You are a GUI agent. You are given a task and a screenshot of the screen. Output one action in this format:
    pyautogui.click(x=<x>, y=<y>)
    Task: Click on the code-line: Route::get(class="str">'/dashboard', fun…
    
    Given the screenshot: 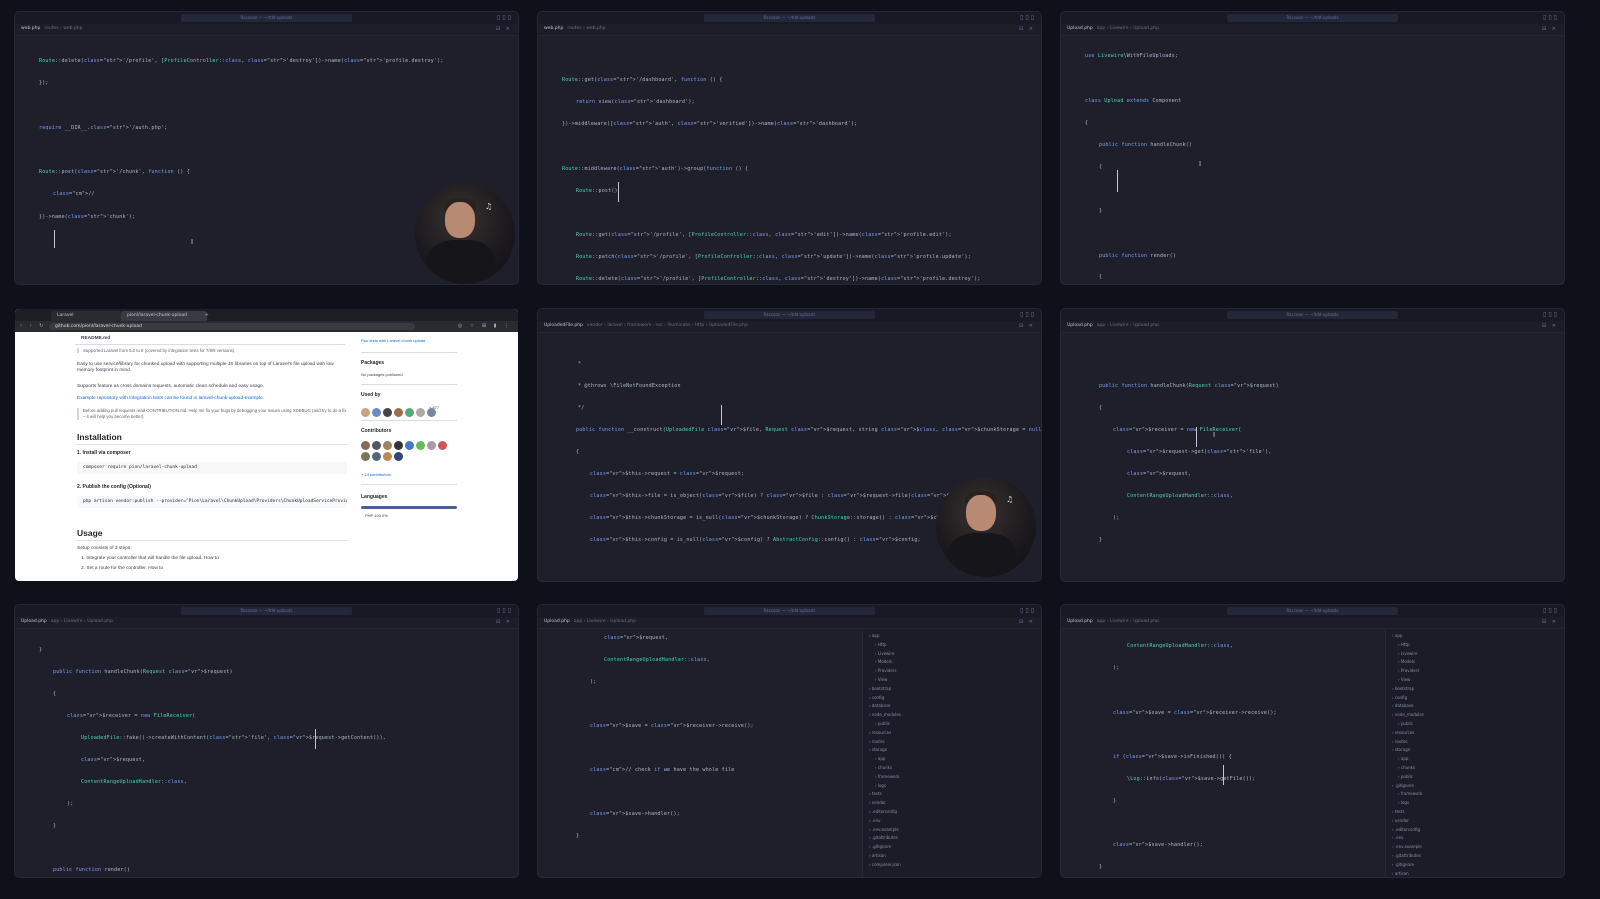 What is the action you would take?
    pyautogui.click(x=642, y=80)
    